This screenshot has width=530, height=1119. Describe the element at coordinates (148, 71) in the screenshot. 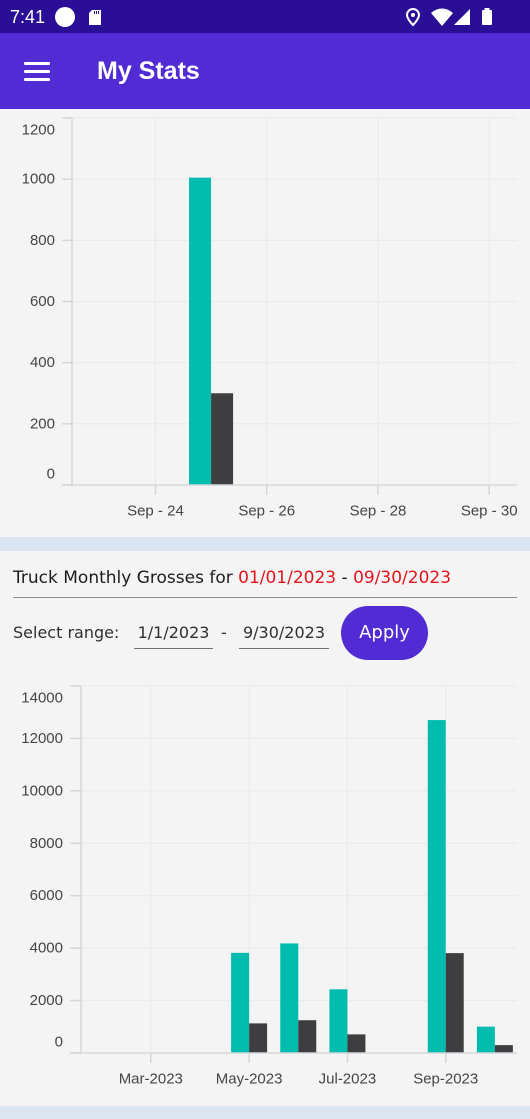

I see `page-title: My Stats` at that location.